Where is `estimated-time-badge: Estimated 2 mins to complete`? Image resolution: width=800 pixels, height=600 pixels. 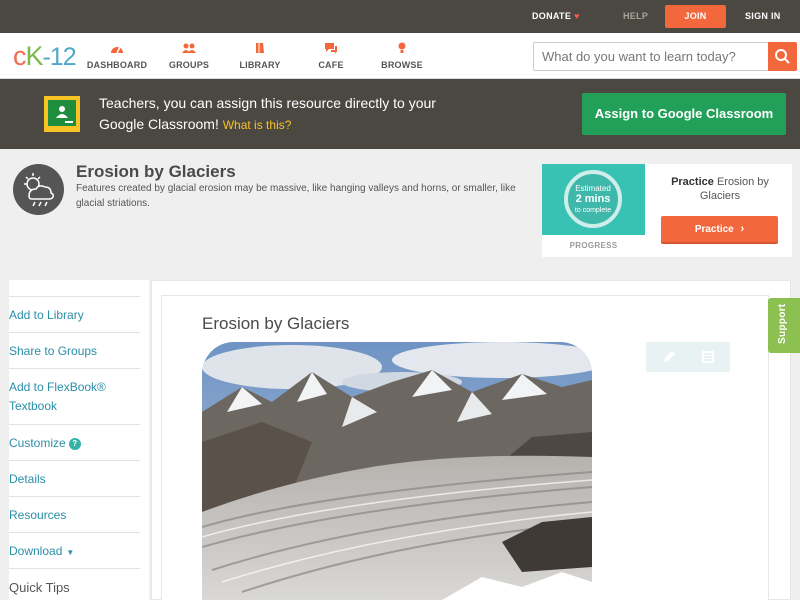
estimated-time-badge: Estimated 2 mins to complete is located at coordinates (593, 199).